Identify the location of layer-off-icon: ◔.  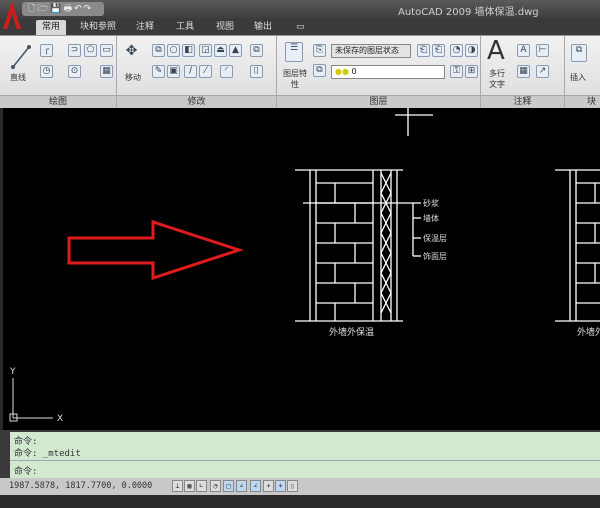
(456, 50).